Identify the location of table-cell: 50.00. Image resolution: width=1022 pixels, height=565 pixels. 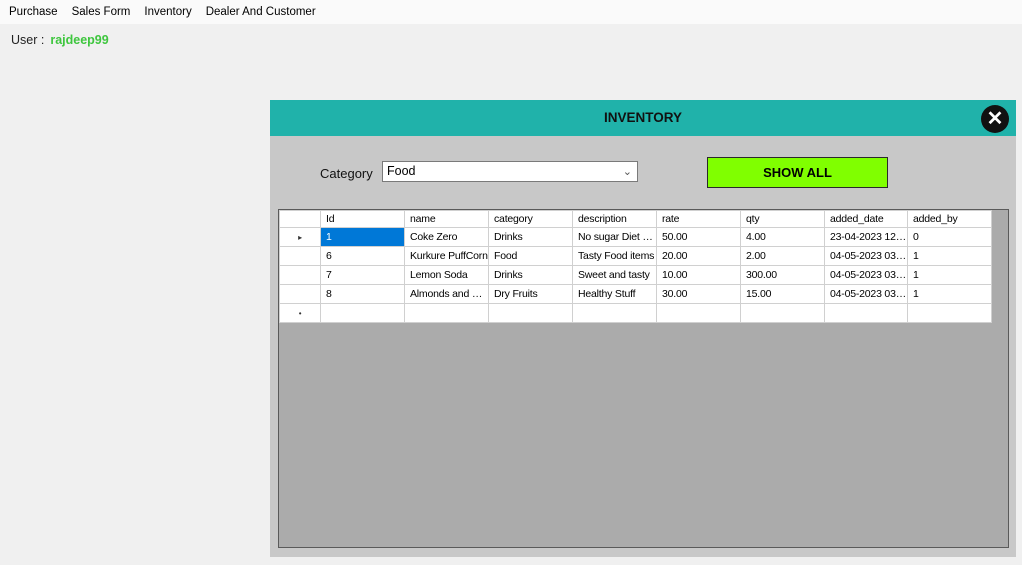
(698, 237).